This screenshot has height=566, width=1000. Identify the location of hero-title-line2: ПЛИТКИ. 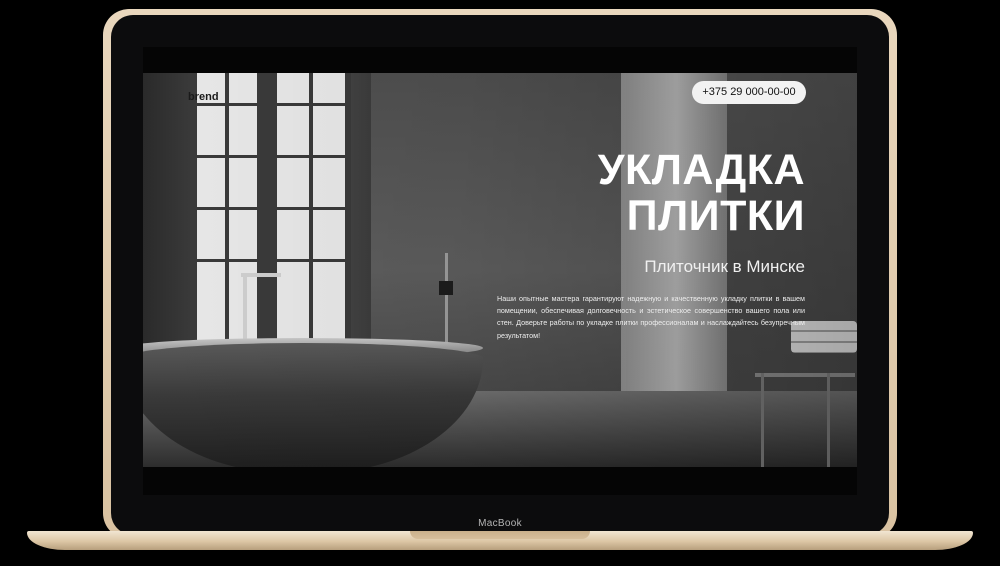
(715, 216).